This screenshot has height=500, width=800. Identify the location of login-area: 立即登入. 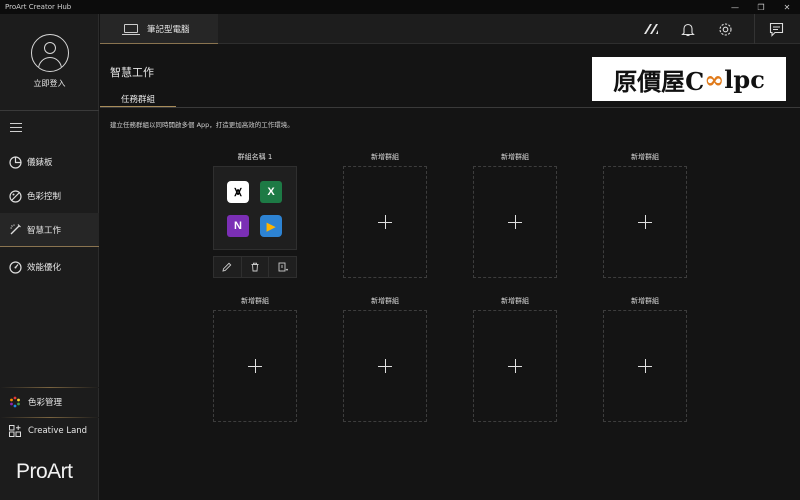
(49, 62).